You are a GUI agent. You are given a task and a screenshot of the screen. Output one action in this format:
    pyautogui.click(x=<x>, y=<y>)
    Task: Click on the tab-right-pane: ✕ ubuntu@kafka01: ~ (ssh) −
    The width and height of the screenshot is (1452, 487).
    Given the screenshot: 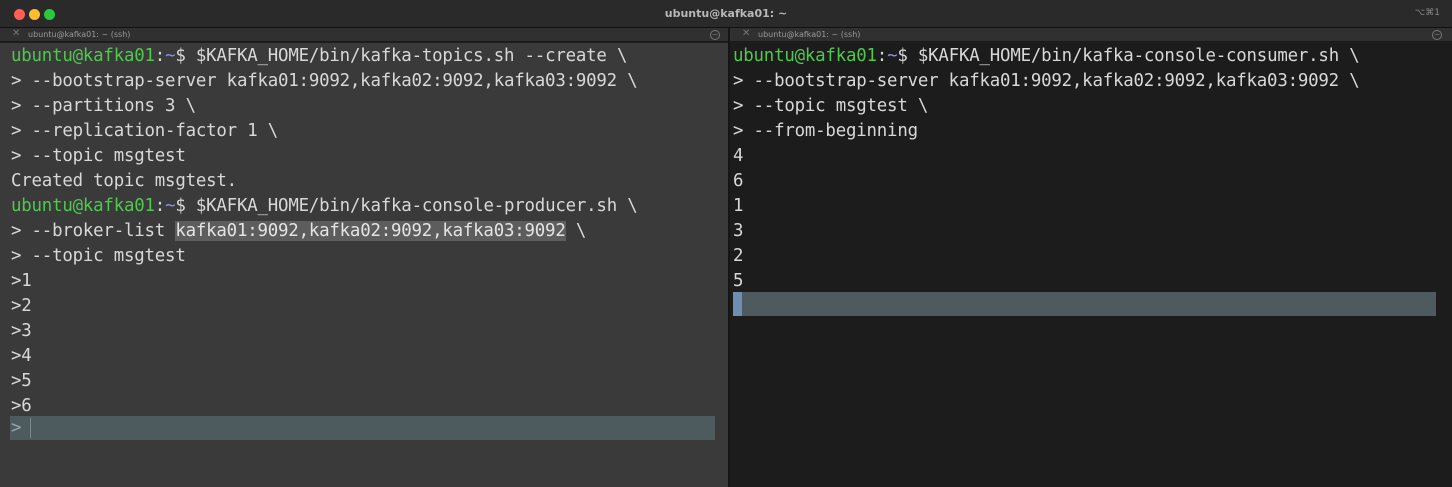 What is the action you would take?
    pyautogui.click(x=1091, y=35)
    